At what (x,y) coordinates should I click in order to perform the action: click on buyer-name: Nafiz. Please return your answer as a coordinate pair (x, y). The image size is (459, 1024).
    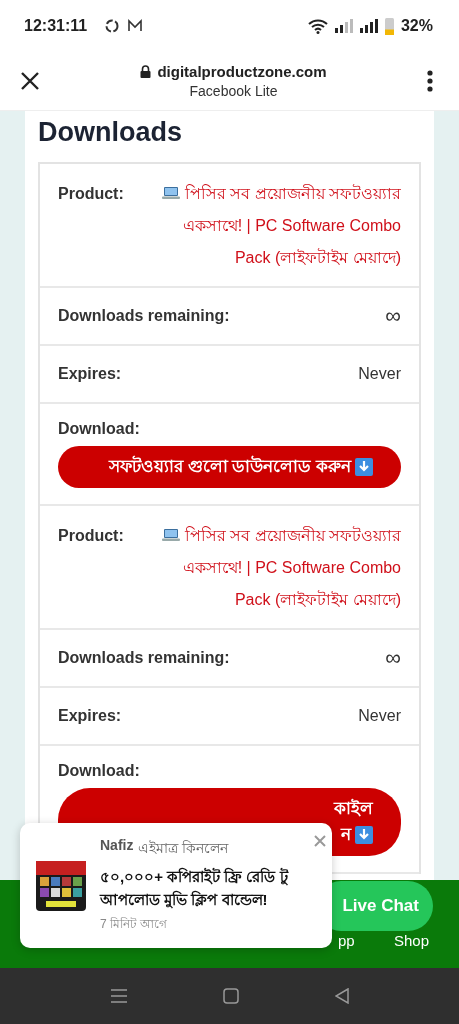
    Looking at the image, I should click on (117, 845).